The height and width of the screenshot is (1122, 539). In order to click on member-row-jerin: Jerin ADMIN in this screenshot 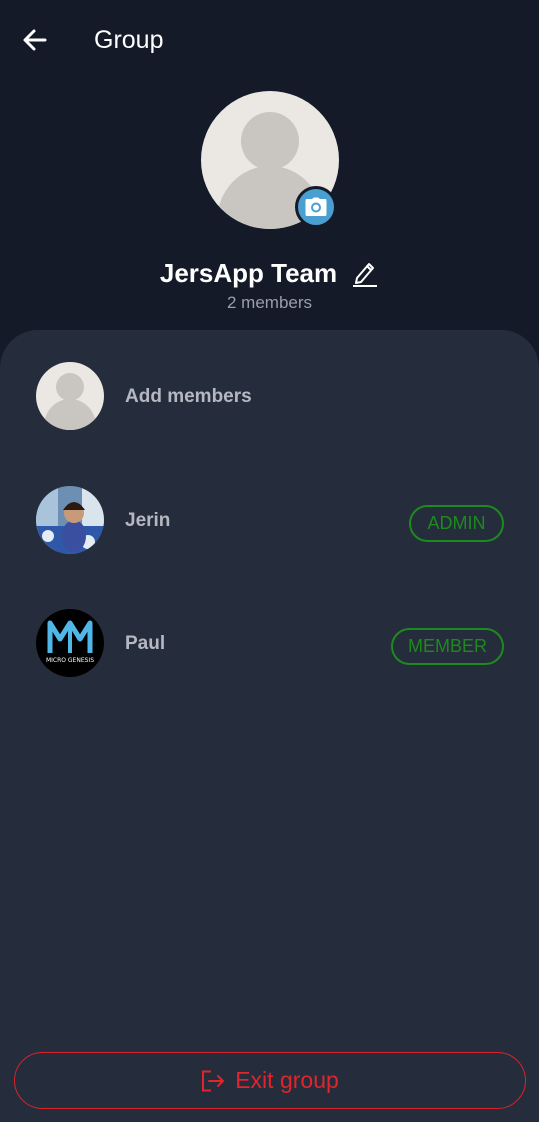, I will do `click(269, 521)`.